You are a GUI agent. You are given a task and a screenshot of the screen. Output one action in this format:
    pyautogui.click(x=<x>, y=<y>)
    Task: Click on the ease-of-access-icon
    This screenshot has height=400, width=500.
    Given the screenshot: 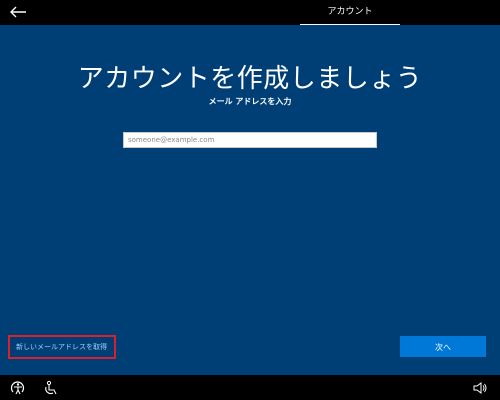 What is the action you would take?
    pyautogui.click(x=18, y=388)
    